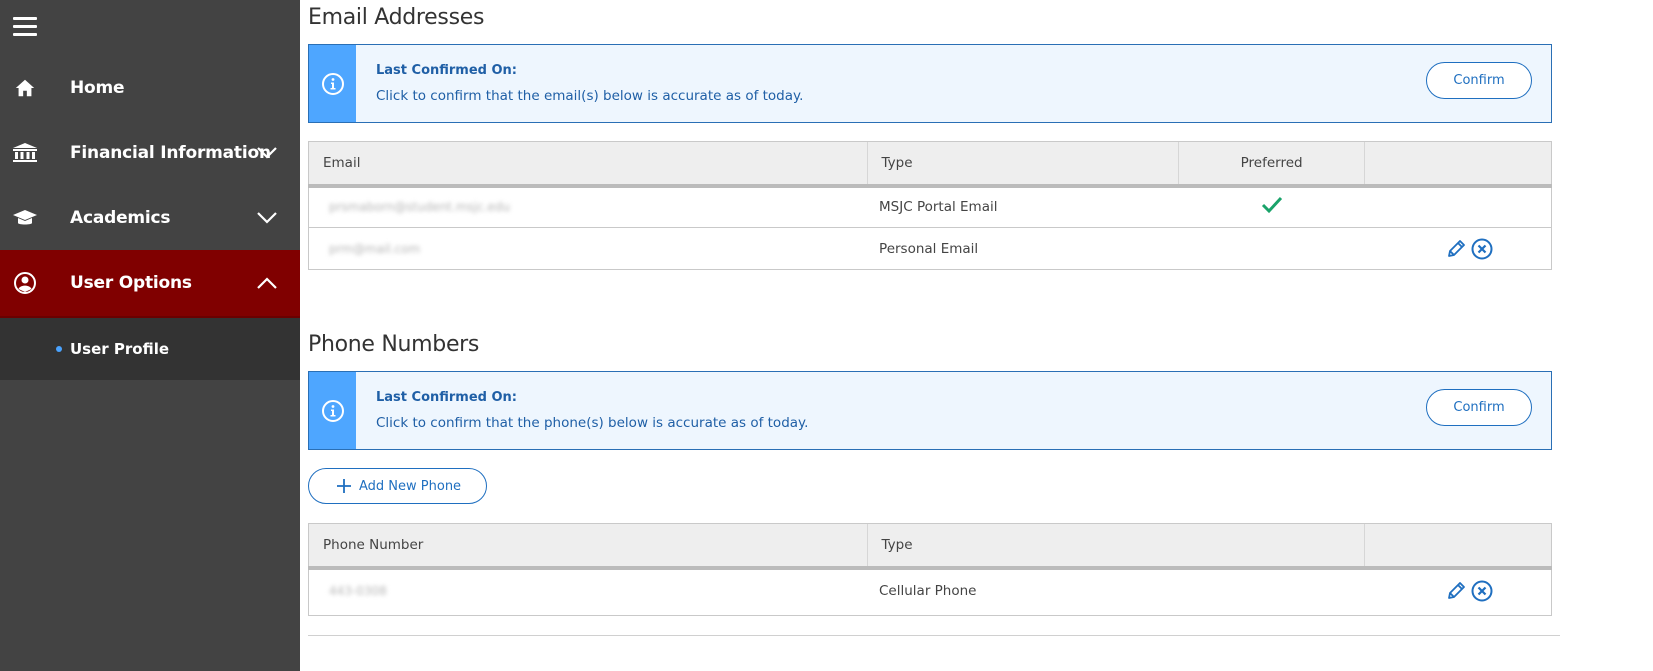 Image resolution: width=1653 pixels, height=671 pixels. I want to click on table-row: 443-0308 Cellular Phone, so click(930, 591).